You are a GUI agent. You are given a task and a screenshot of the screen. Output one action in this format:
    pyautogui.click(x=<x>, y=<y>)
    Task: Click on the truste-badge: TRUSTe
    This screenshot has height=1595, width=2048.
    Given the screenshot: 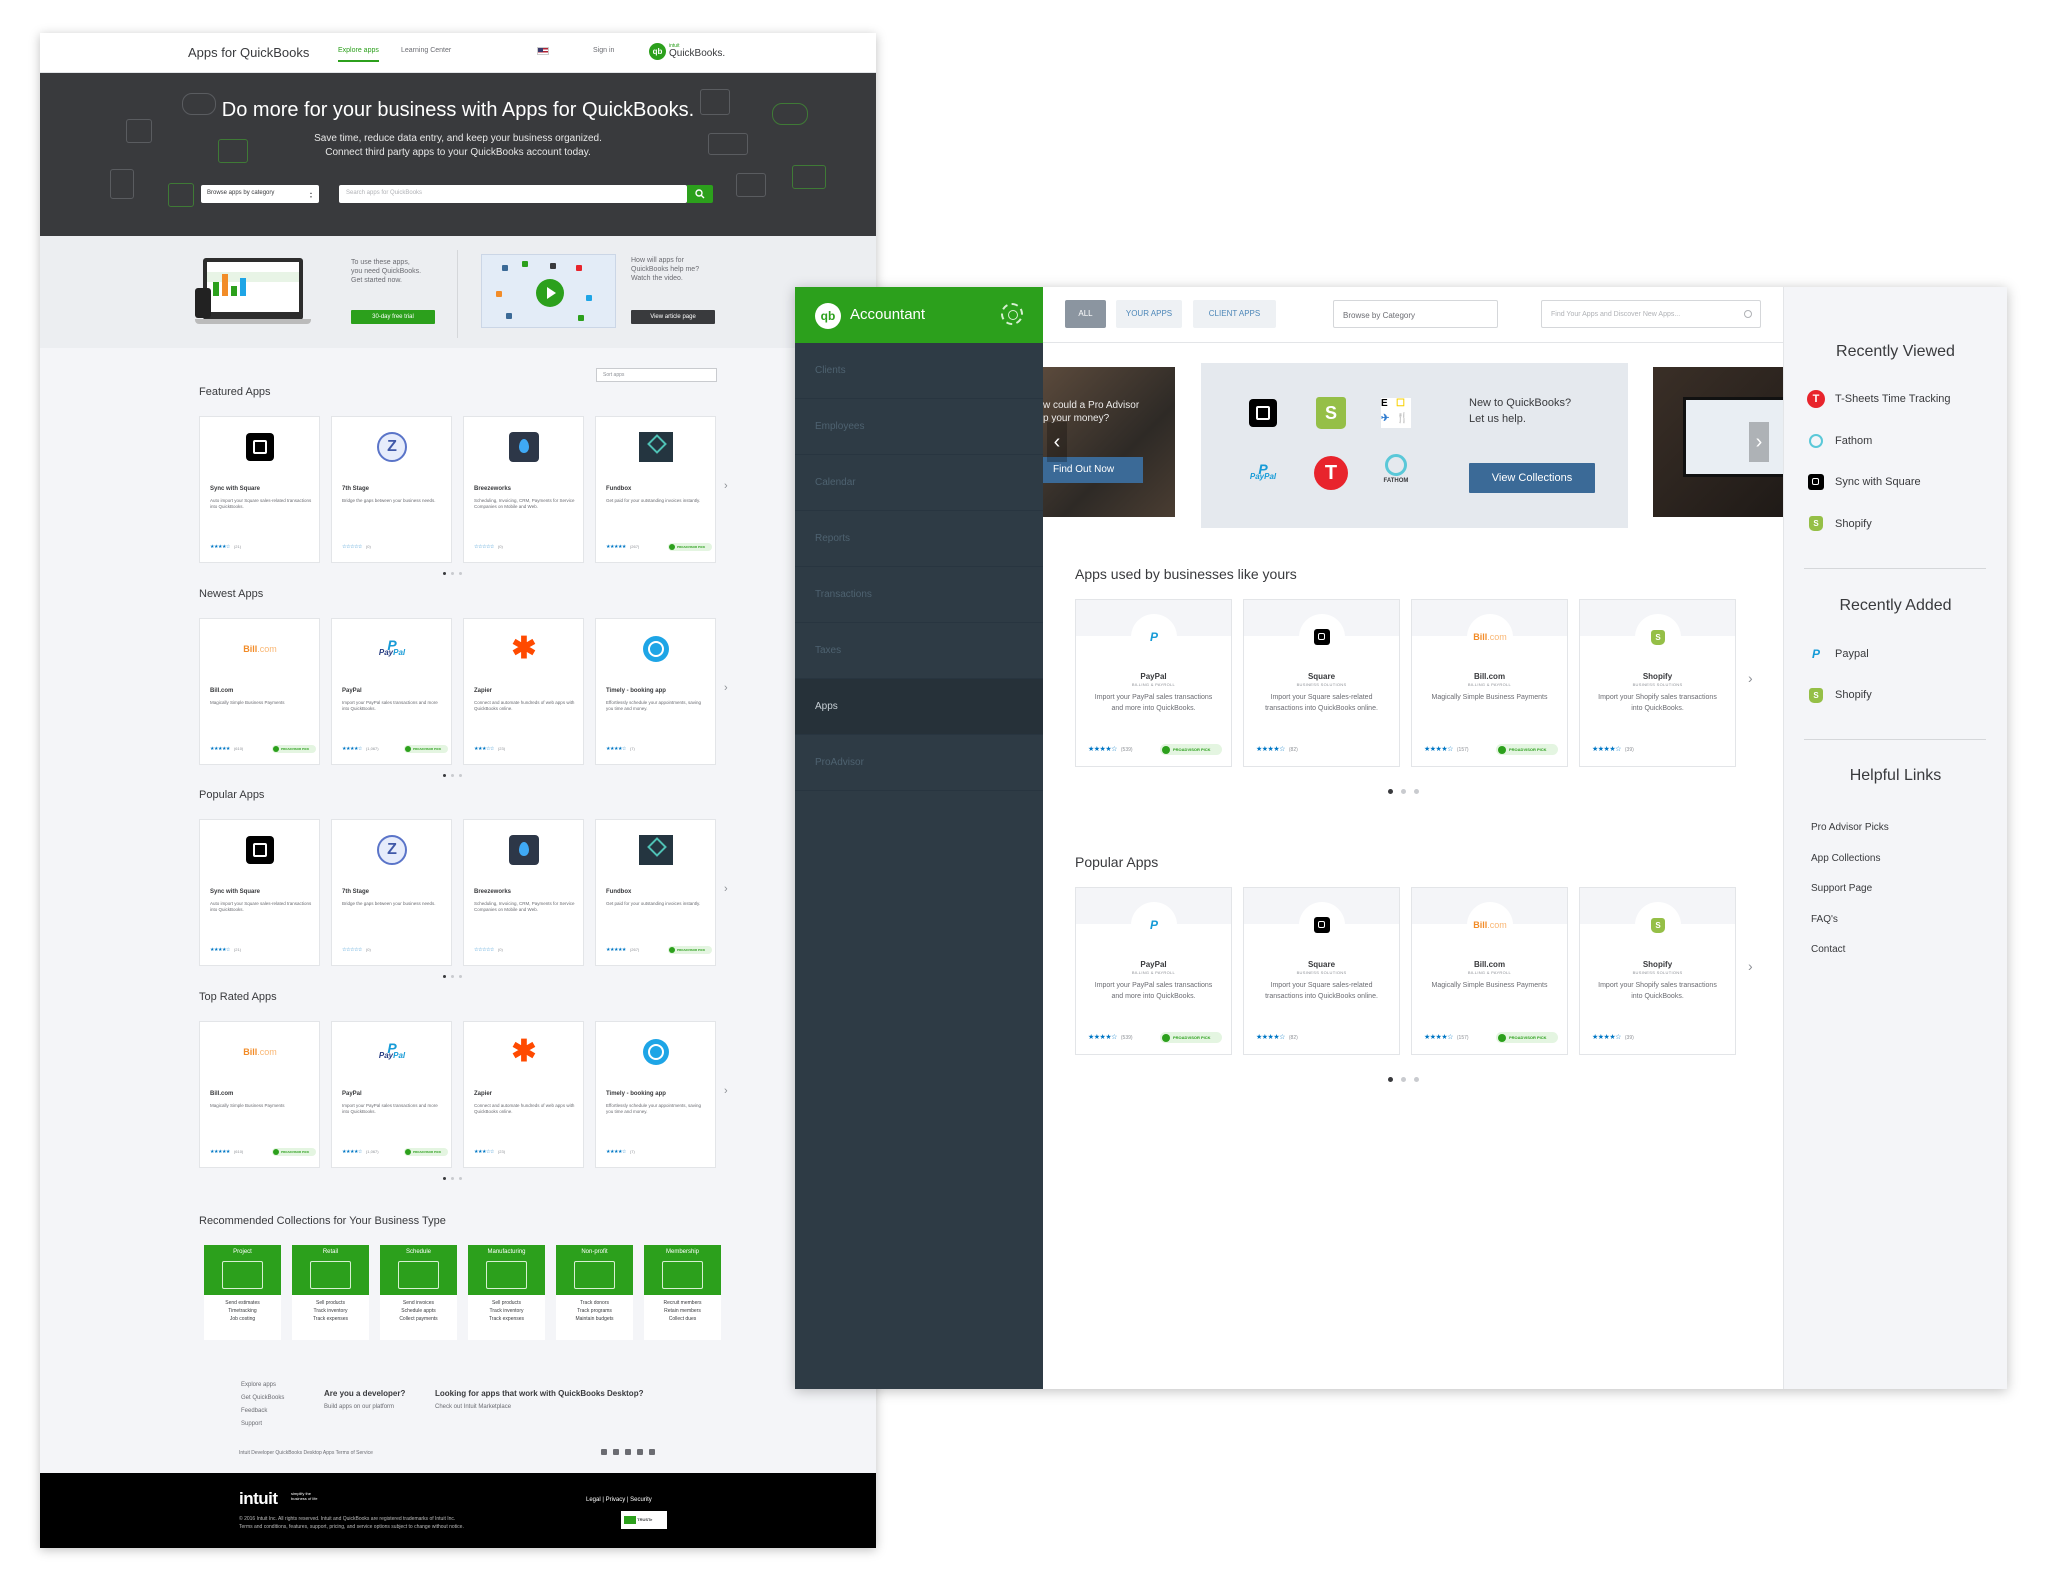 What is the action you would take?
    pyautogui.click(x=644, y=1520)
    